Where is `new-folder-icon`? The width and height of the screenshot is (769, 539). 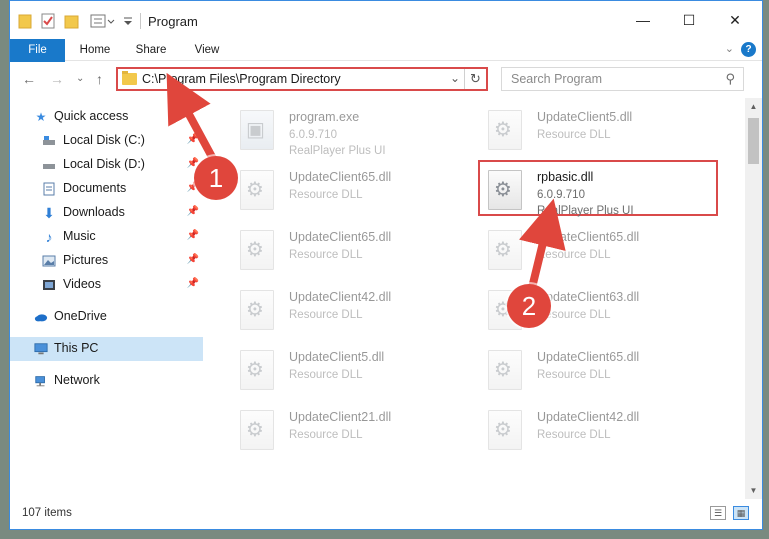
new-folder-icon is located at coordinates (72, 21).